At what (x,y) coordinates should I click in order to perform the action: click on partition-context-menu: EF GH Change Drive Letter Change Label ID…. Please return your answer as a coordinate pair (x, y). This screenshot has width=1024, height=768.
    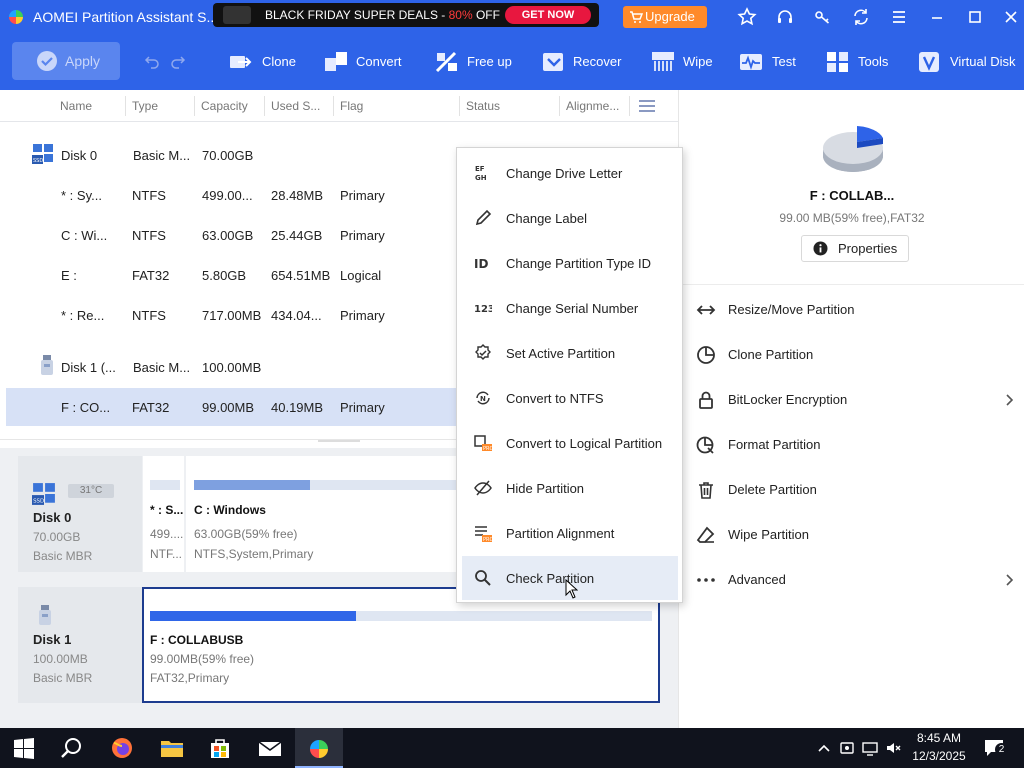
    Looking at the image, I should click on (569, 375).